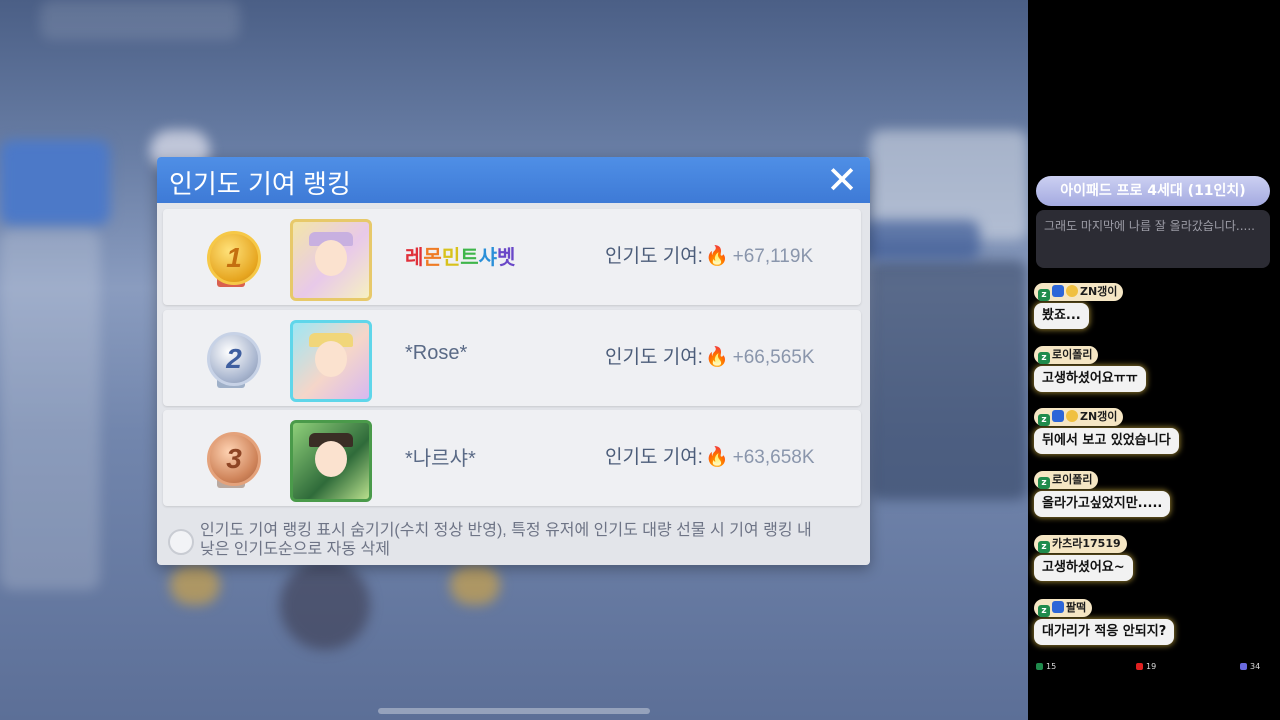  I want to click on background-tab-highlight, so click(55, 182).